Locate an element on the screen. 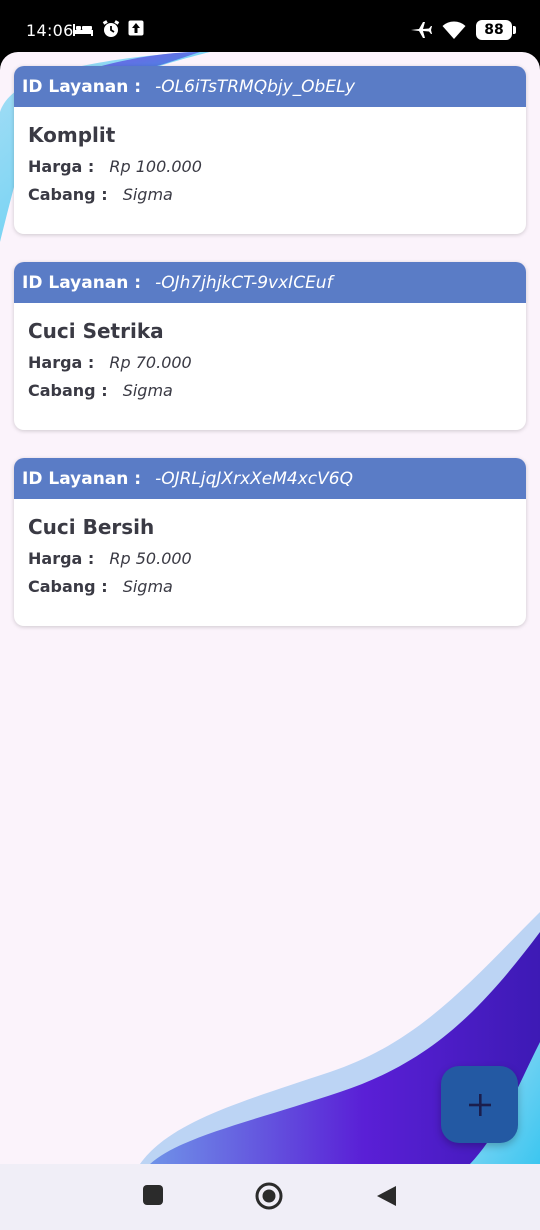  price-value: Rp 100.000 is located at coordinates (155, 166).